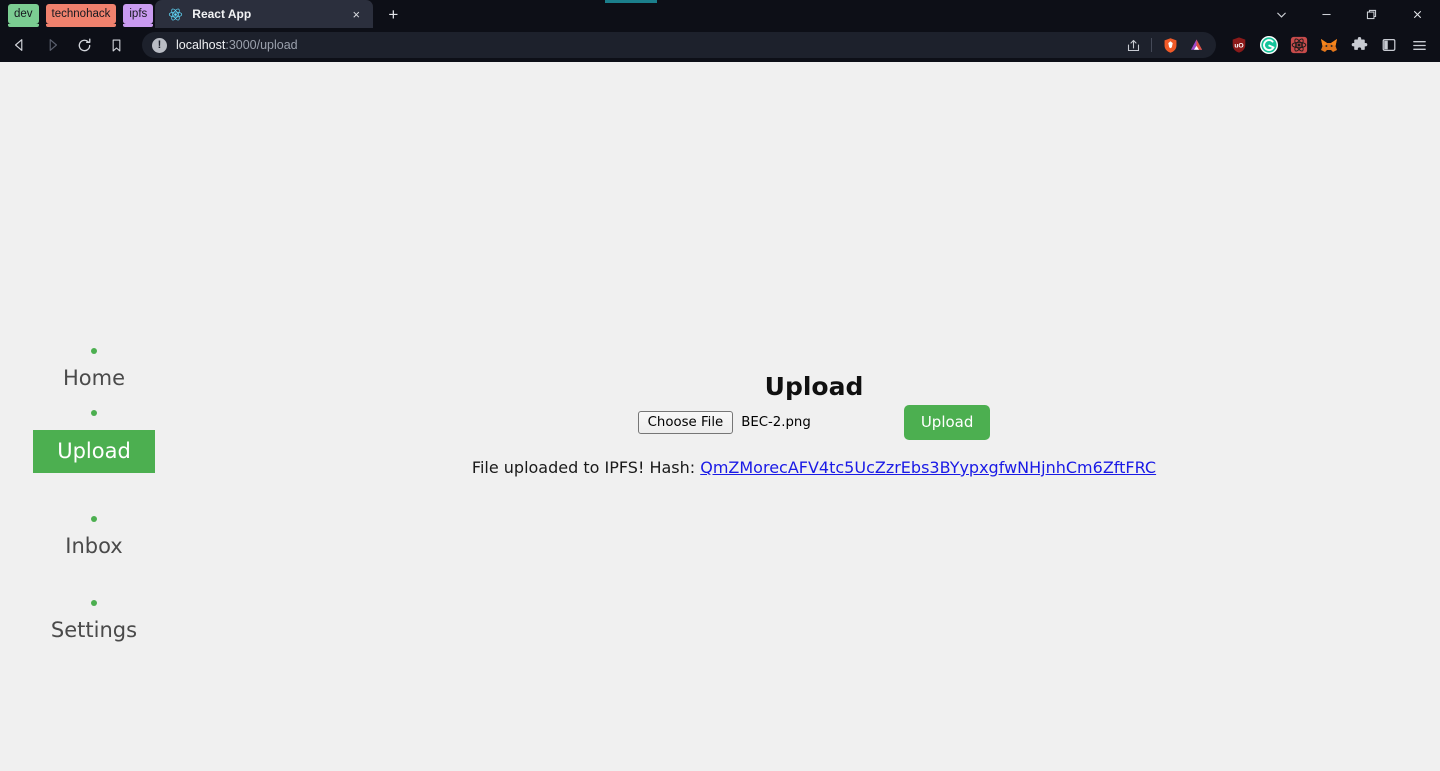 The height and width of the screenshot is (771, 1440). I want to click on upload-button: Upload, so click(947, 422).